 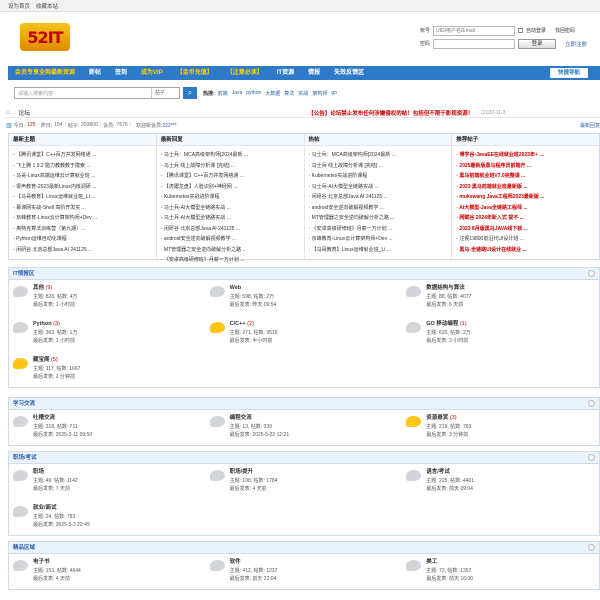 What do you see at coordinates (107, 334) in the screenshot?
I see `forum-item: Python (3) 主题: 363, 帖数: 1万 最后发表: 1 小时前` at bounding box center [107, 334].